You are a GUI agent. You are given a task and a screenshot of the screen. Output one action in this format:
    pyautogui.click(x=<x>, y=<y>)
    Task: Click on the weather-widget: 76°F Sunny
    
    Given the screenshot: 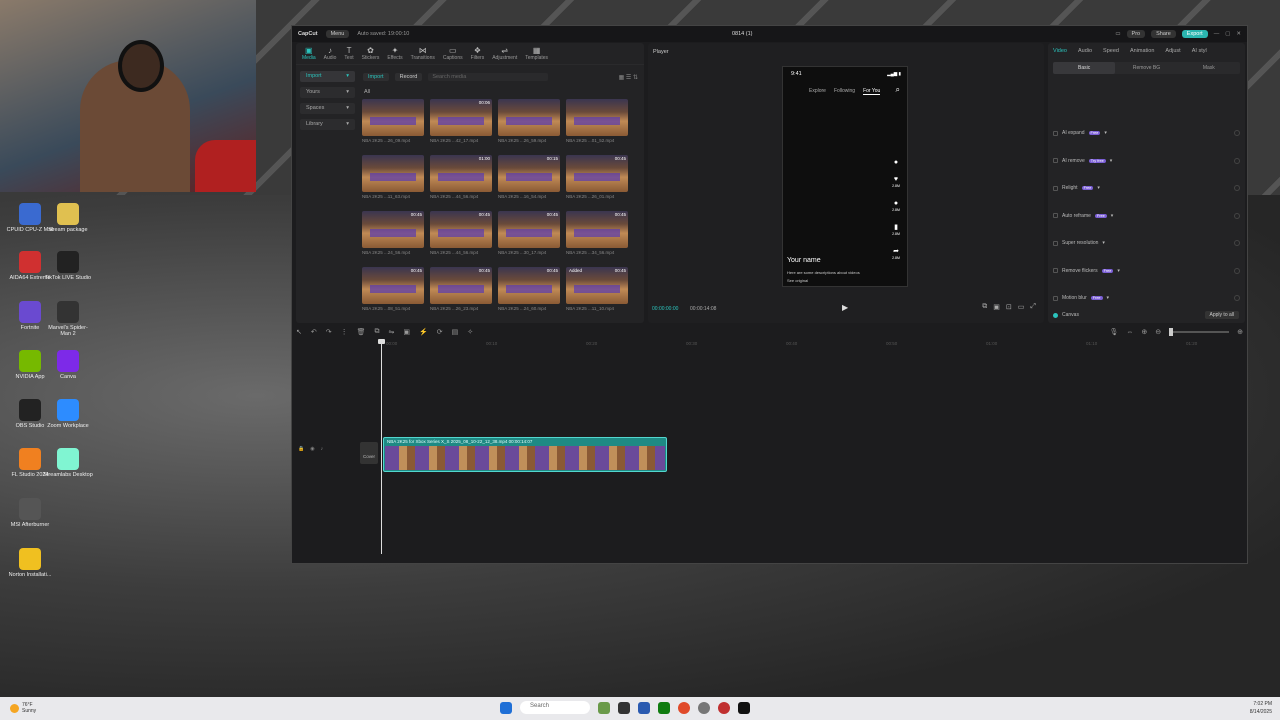 What is the action you would take?
    pyautogui.click(x=23, y=708)
    